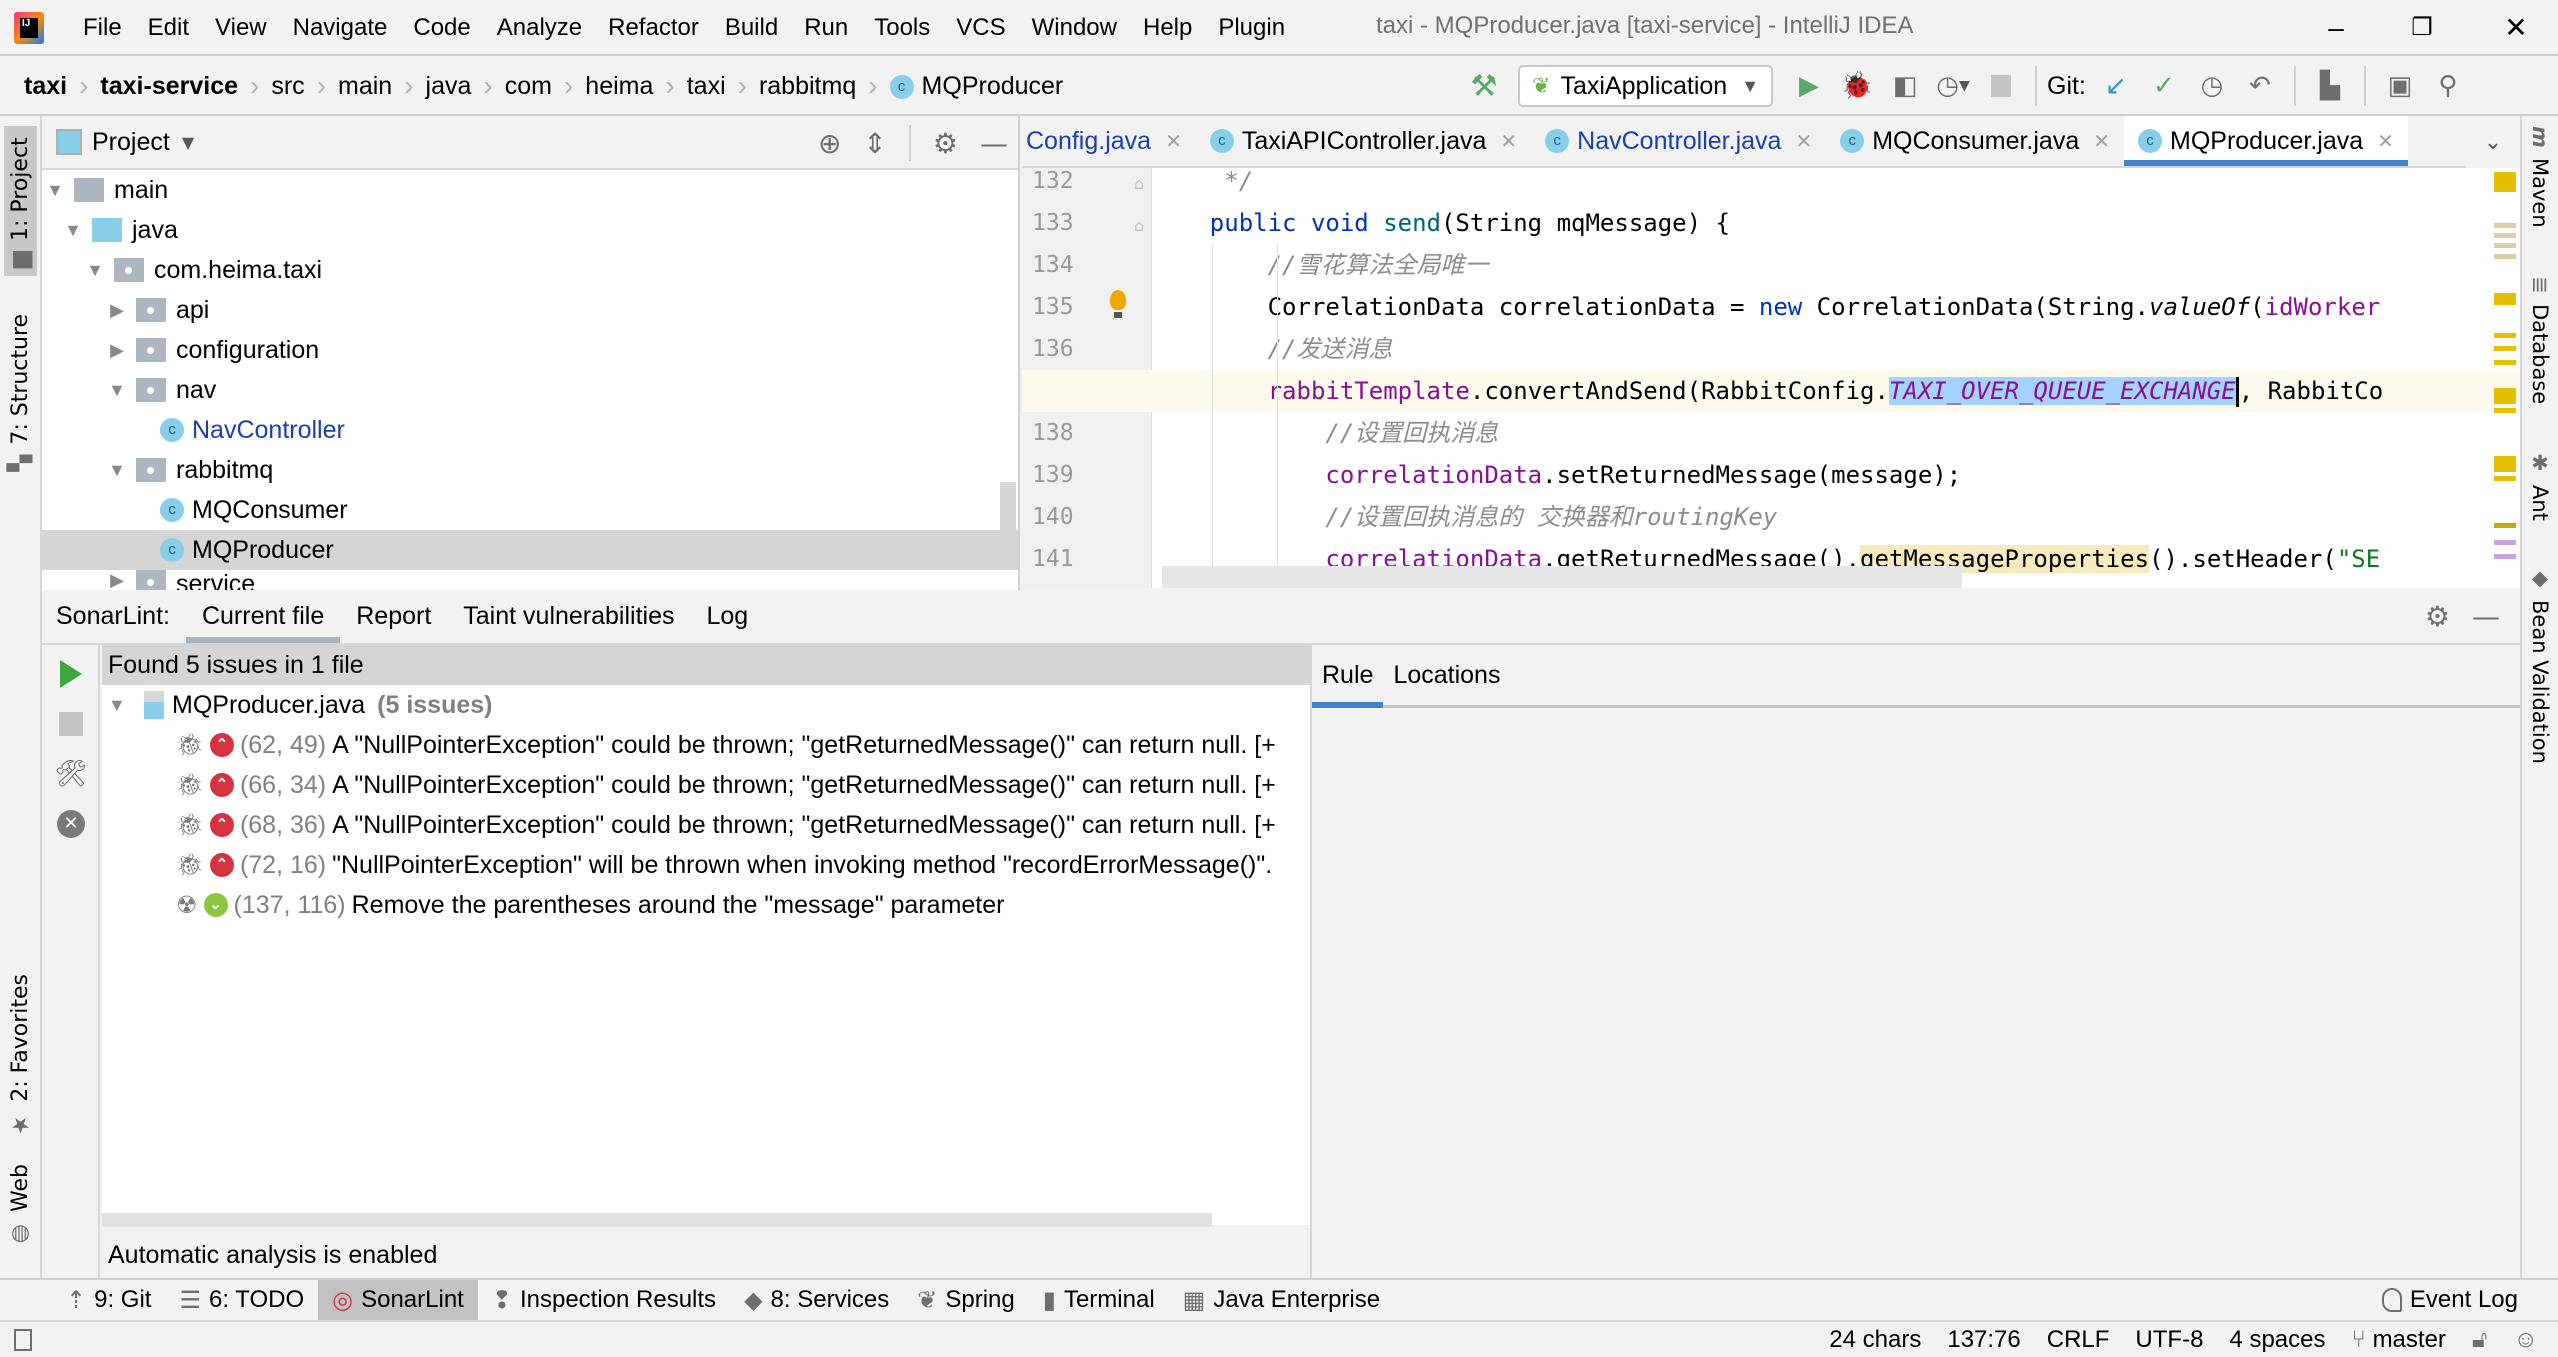 The width and height of the screenshot is (2558, 1357). What do you see at coordinates (1771, 223) in the screenshot?
I see `code-line: public void send(String mqMessage) {` at bounding box center [1771, 223].